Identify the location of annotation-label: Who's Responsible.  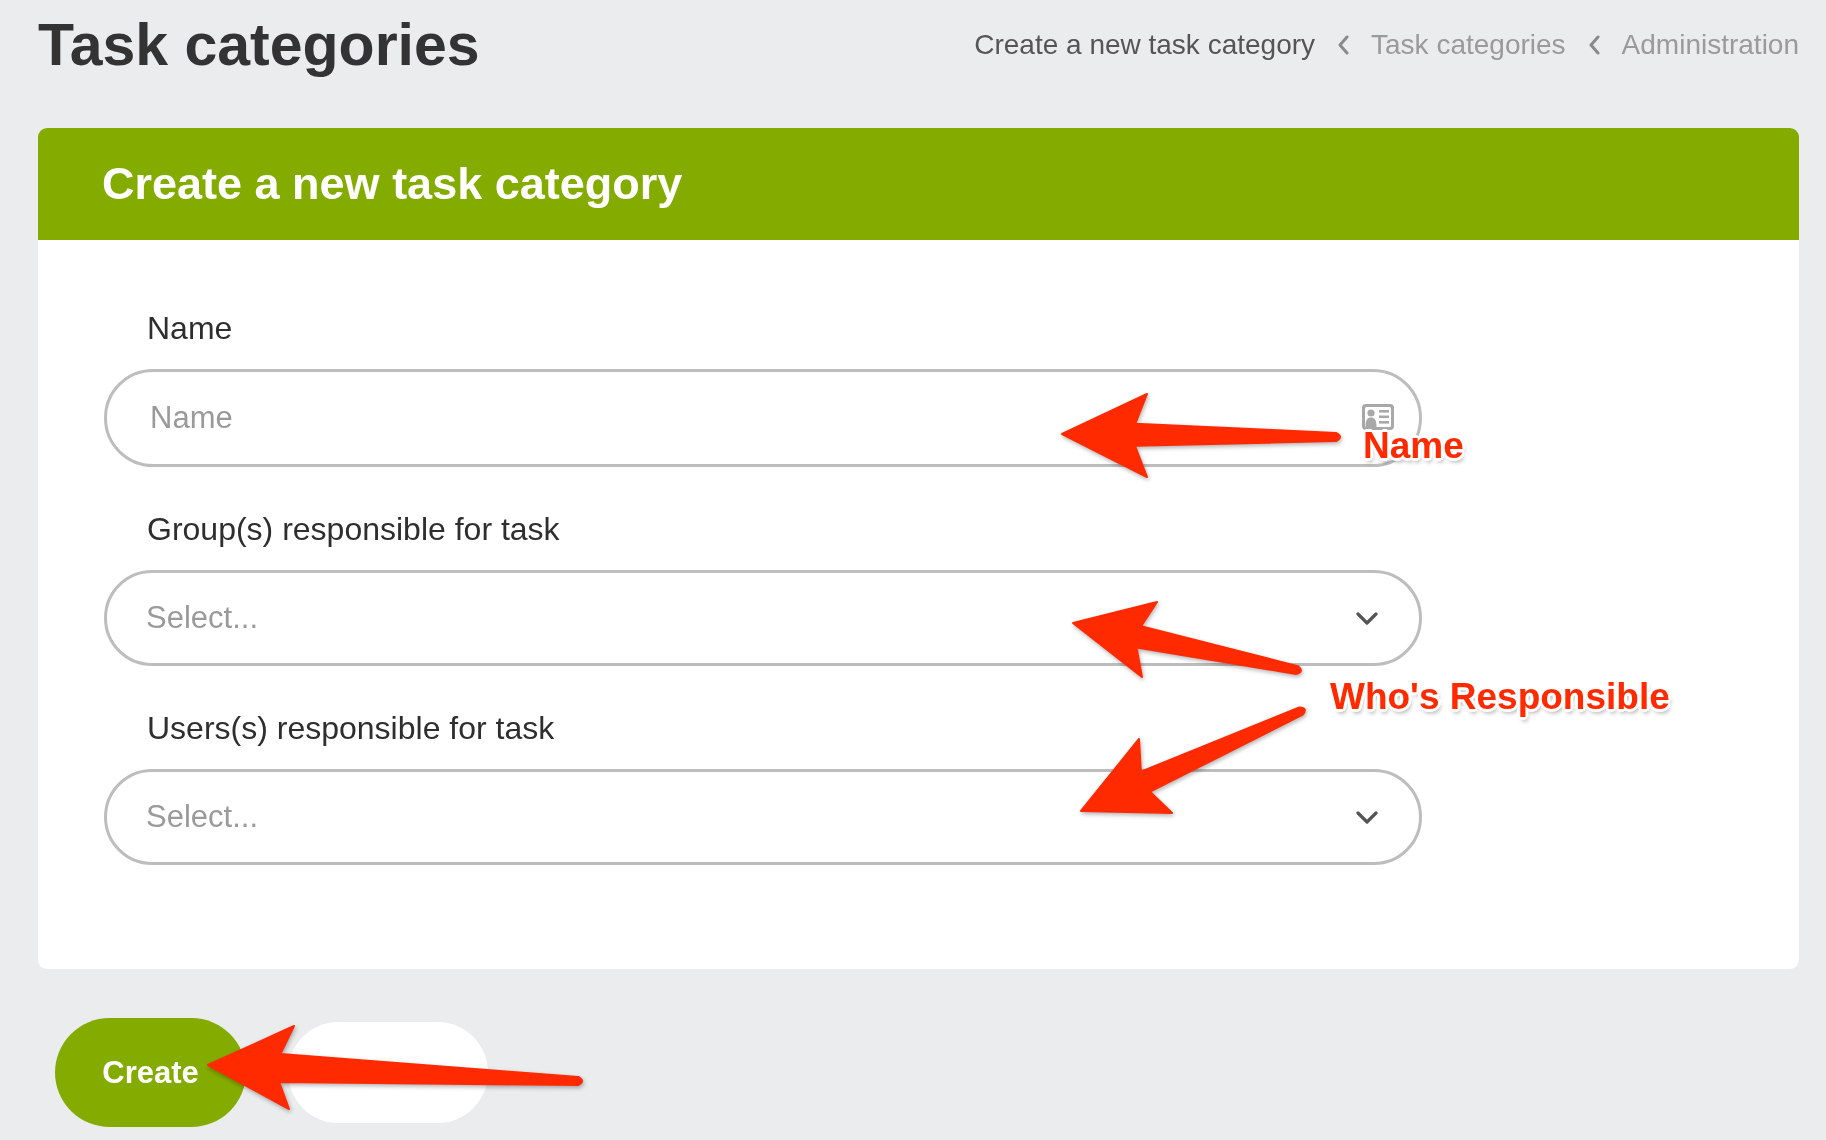
(1500, 696).